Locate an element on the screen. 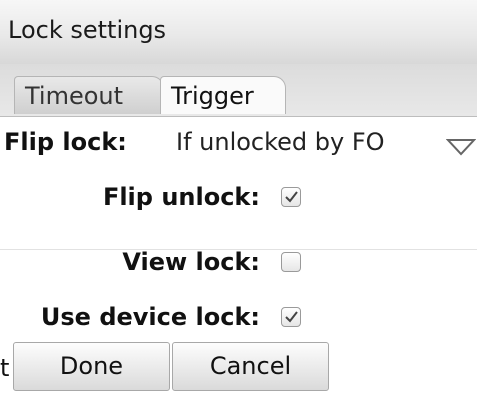  tab-strip: Timeout Trigger is located at coordinates (238, 90).